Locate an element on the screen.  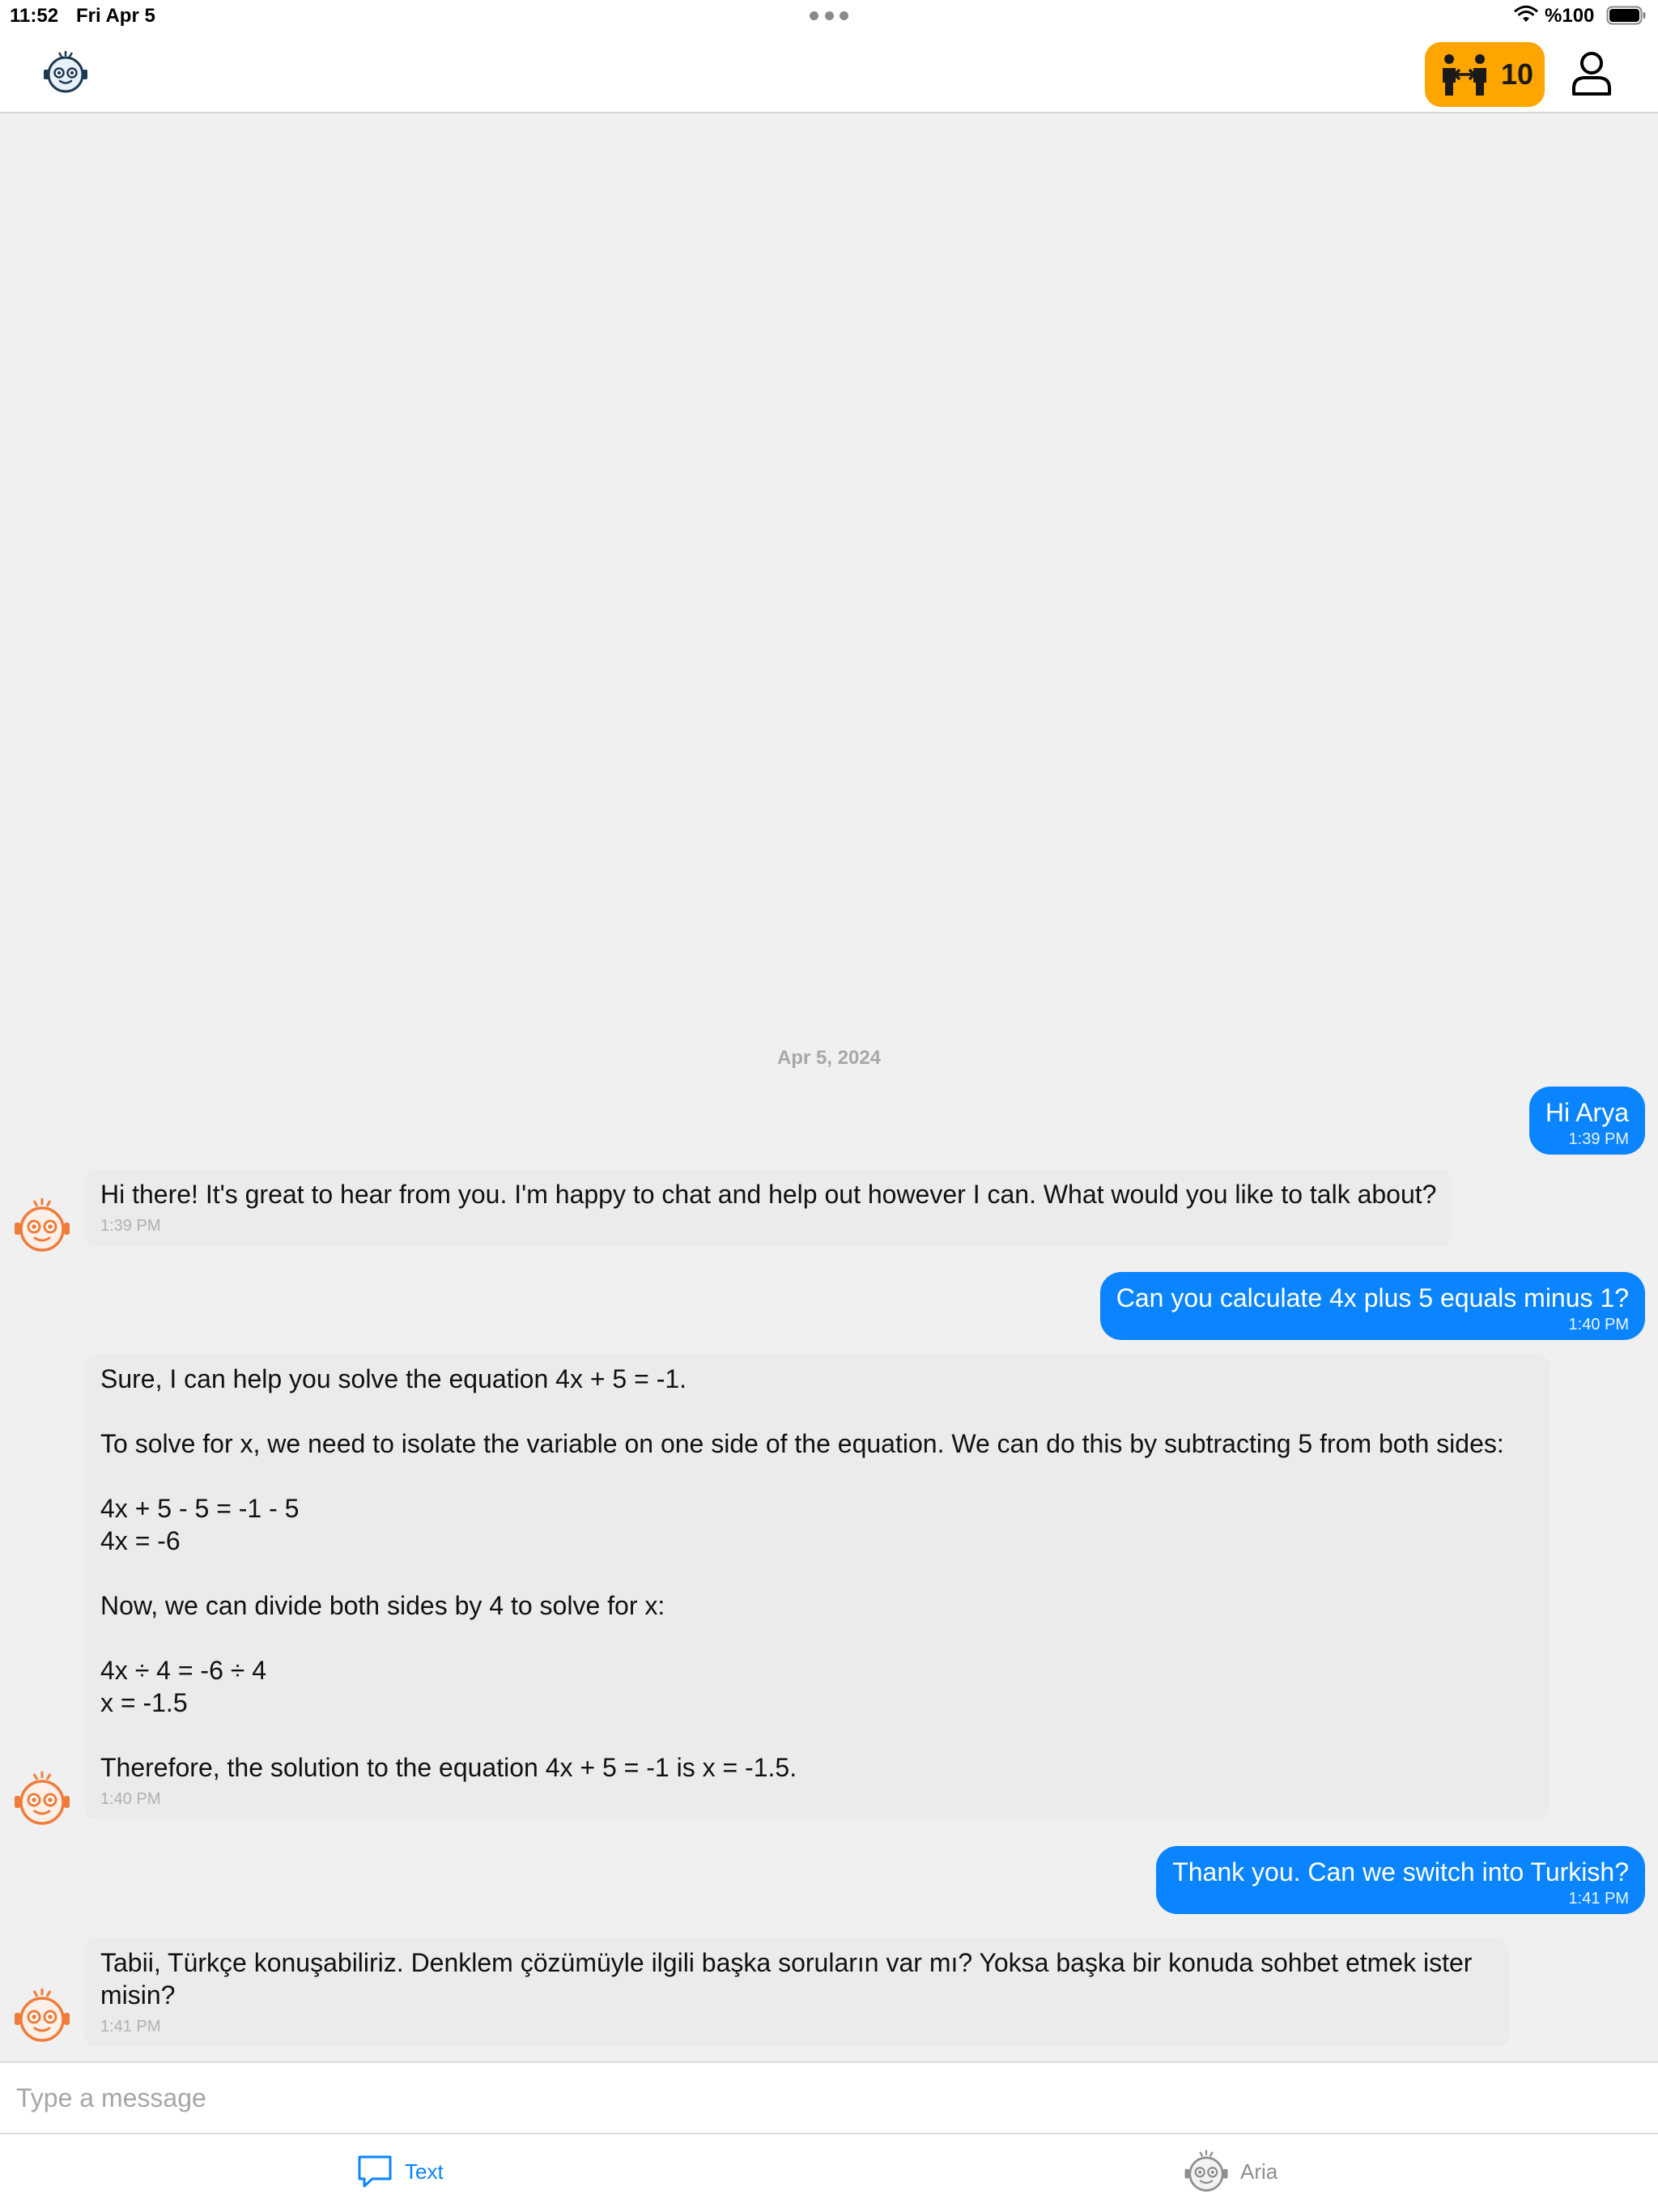
user-message-bubble: Hi Arya 1:39 PM is located at coordinates (1586, 1121).